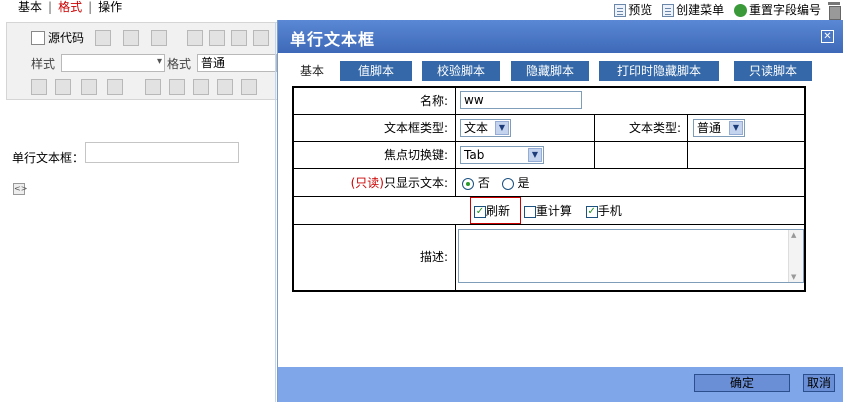 The height and width of the screenshot is (402, 843). Describe the element at coordinates (312, 71) in the screenshot. I see `tab-basic: 基本` at that location.